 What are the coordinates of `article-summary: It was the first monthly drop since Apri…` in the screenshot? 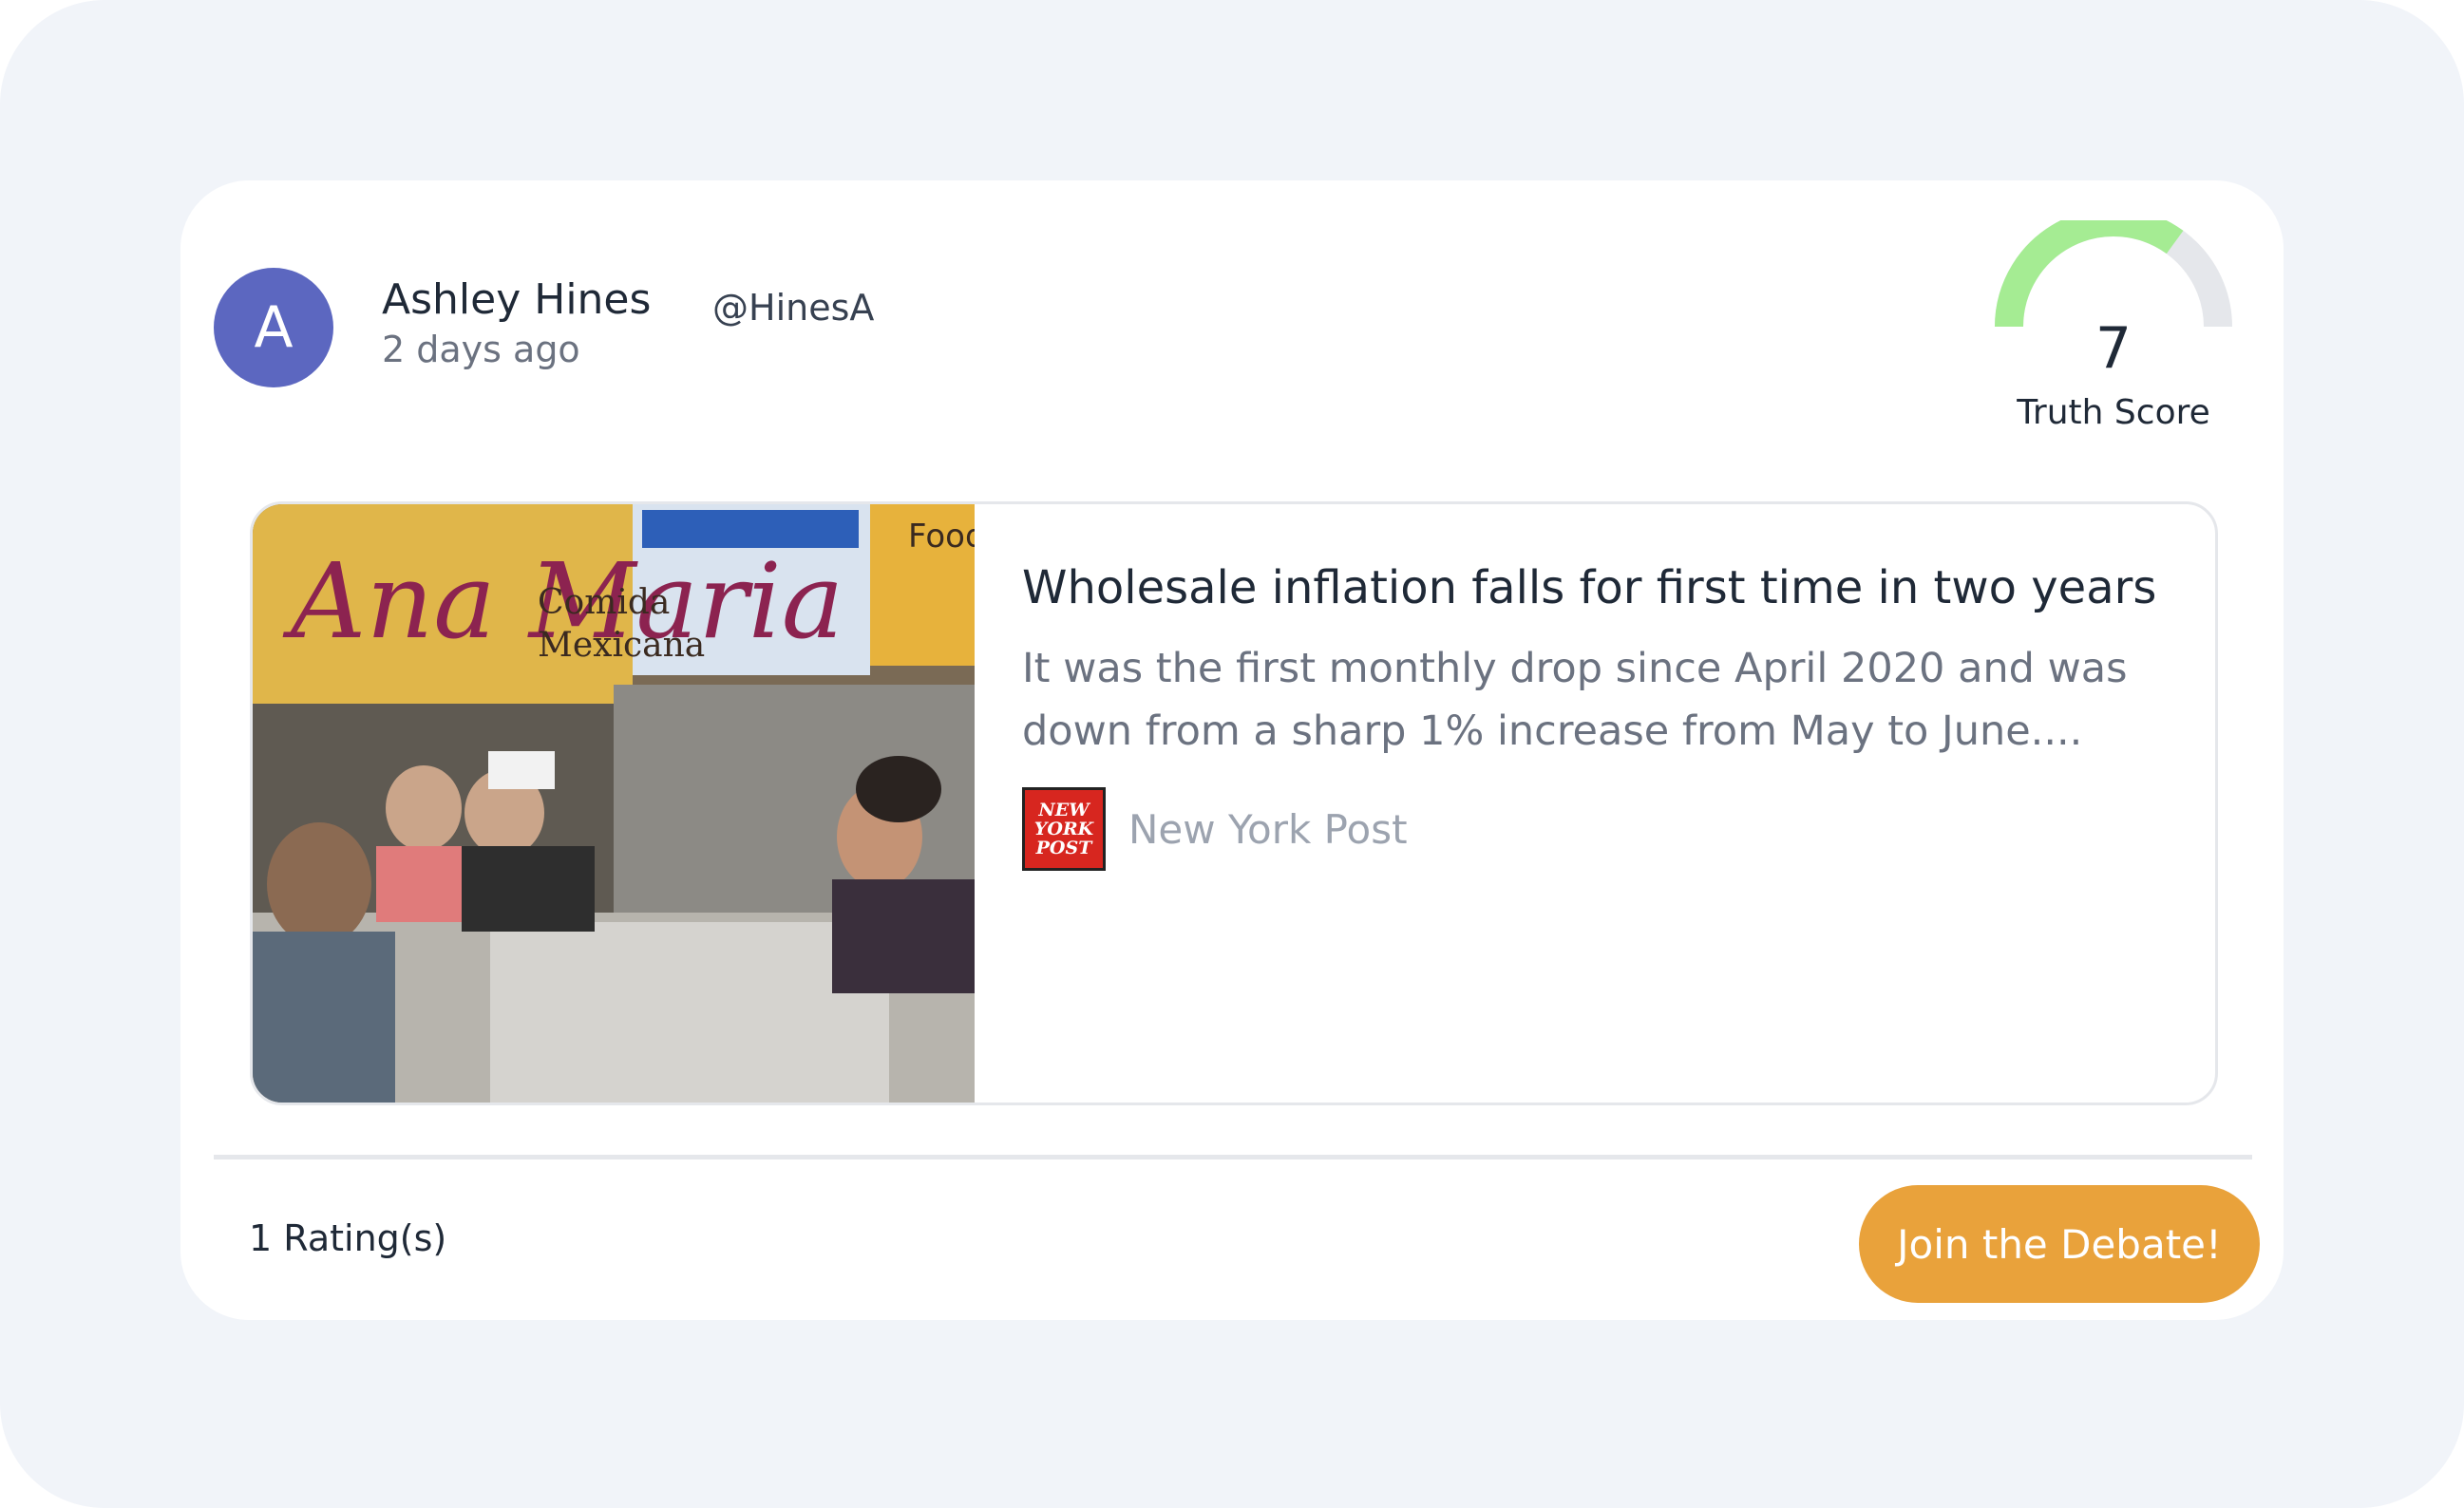 It's located at (1575, 700).